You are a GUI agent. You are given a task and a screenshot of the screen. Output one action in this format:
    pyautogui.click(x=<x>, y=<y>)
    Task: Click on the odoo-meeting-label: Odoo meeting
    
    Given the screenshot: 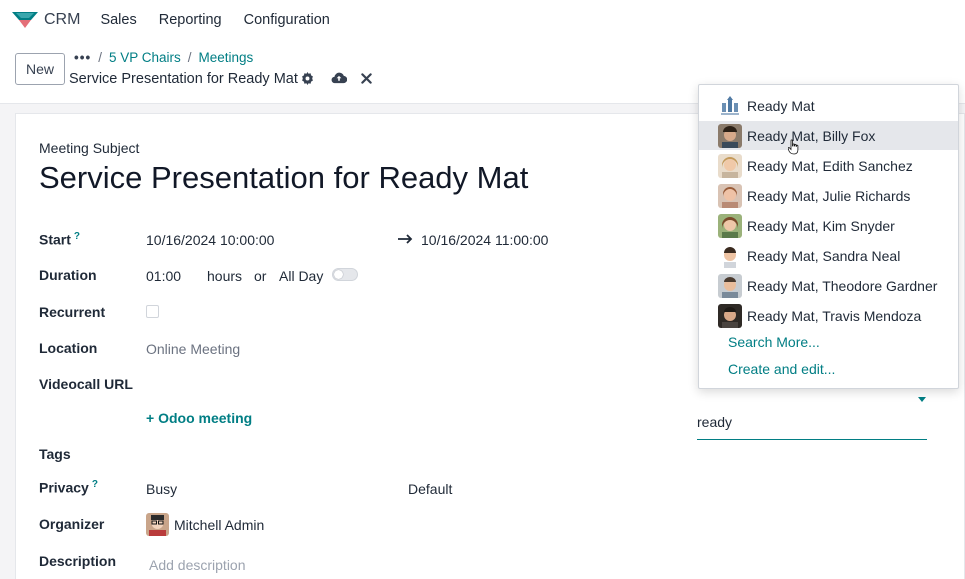 What is the action you would take?
    pyautogui.click(x=205, y=418)
    